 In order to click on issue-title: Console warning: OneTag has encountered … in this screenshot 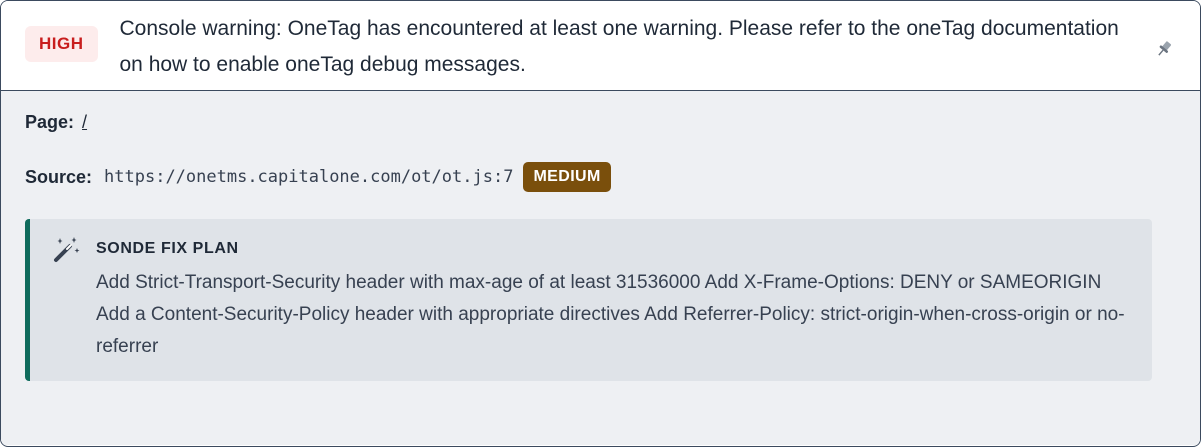, I will do `click(619, 46)`.